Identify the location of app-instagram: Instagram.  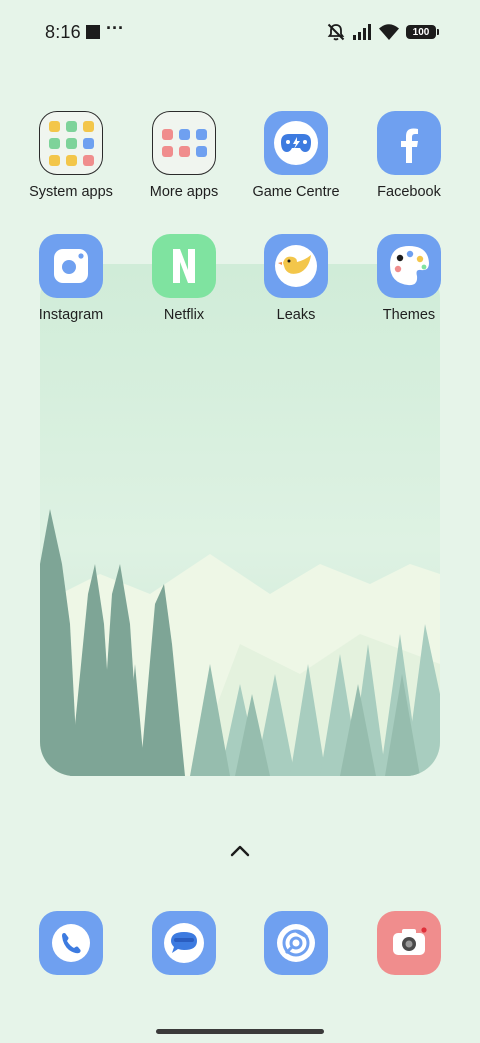
(71, 278).